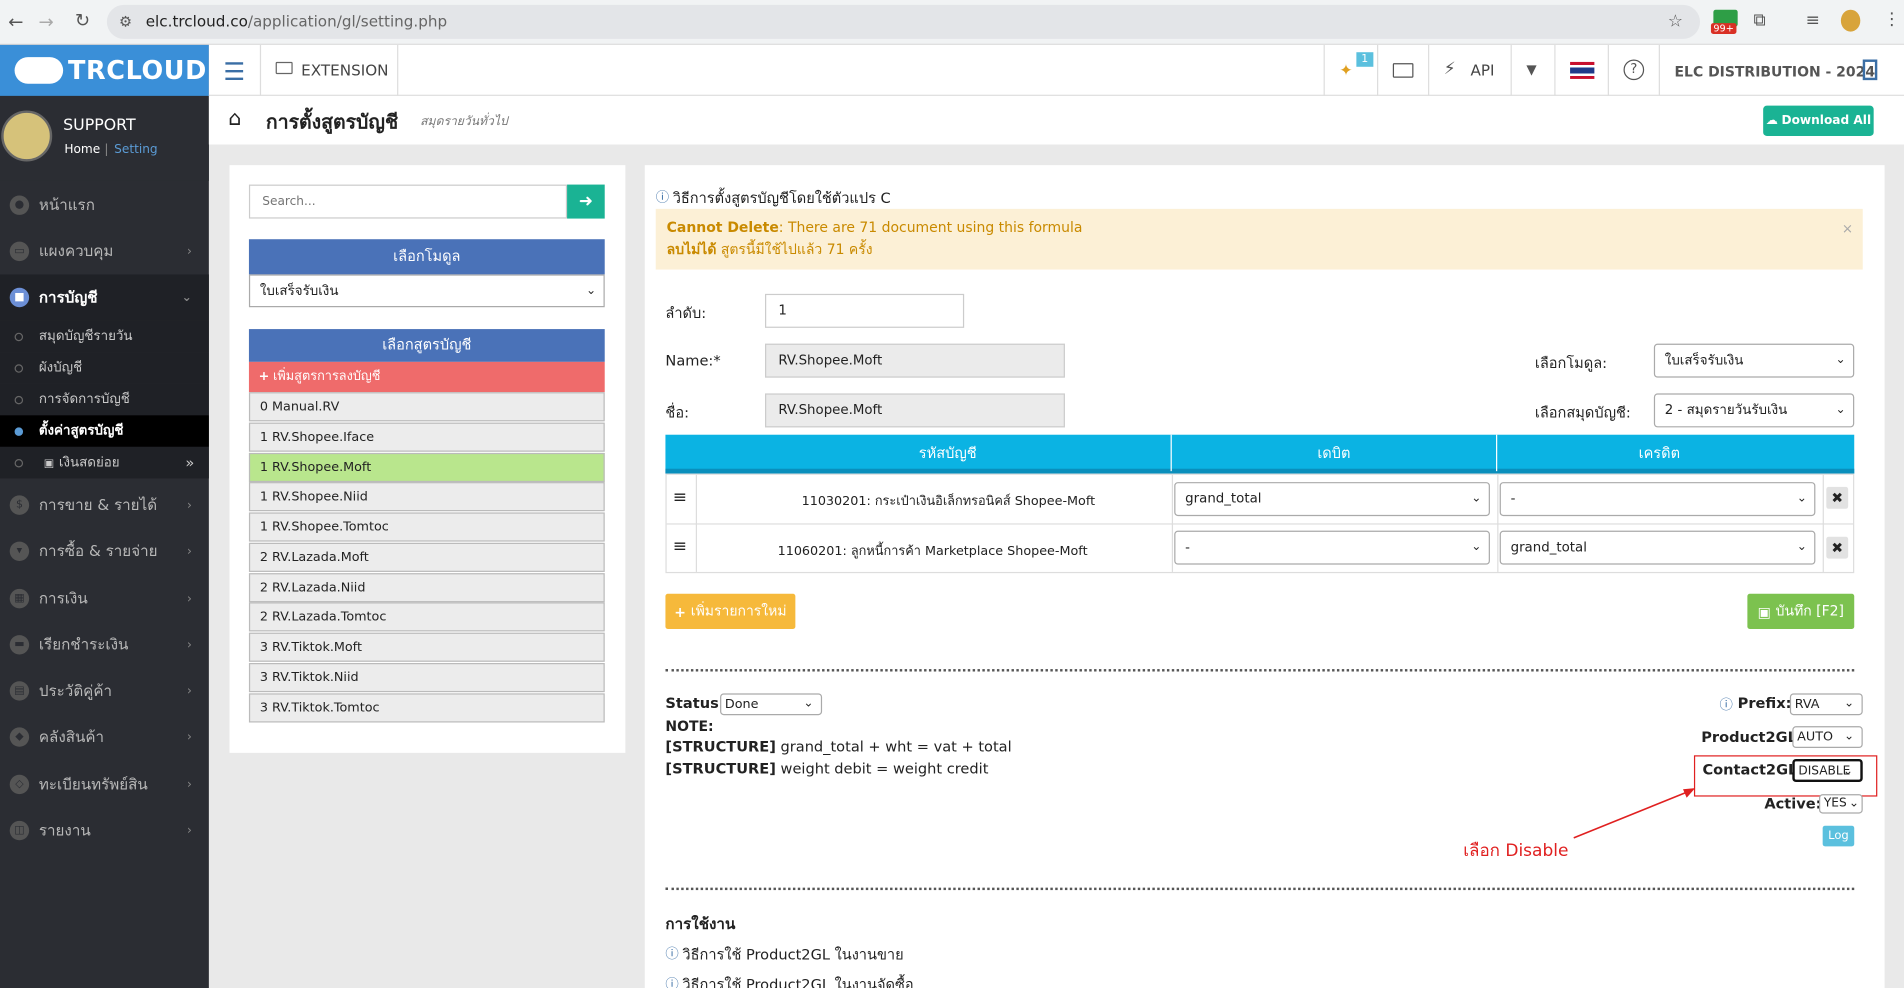 This screenshot has height=988, width=1904. What do you see at coordinates (408, 201) in the screenshot?
I see `search-input` at bounding box center [408, 201].